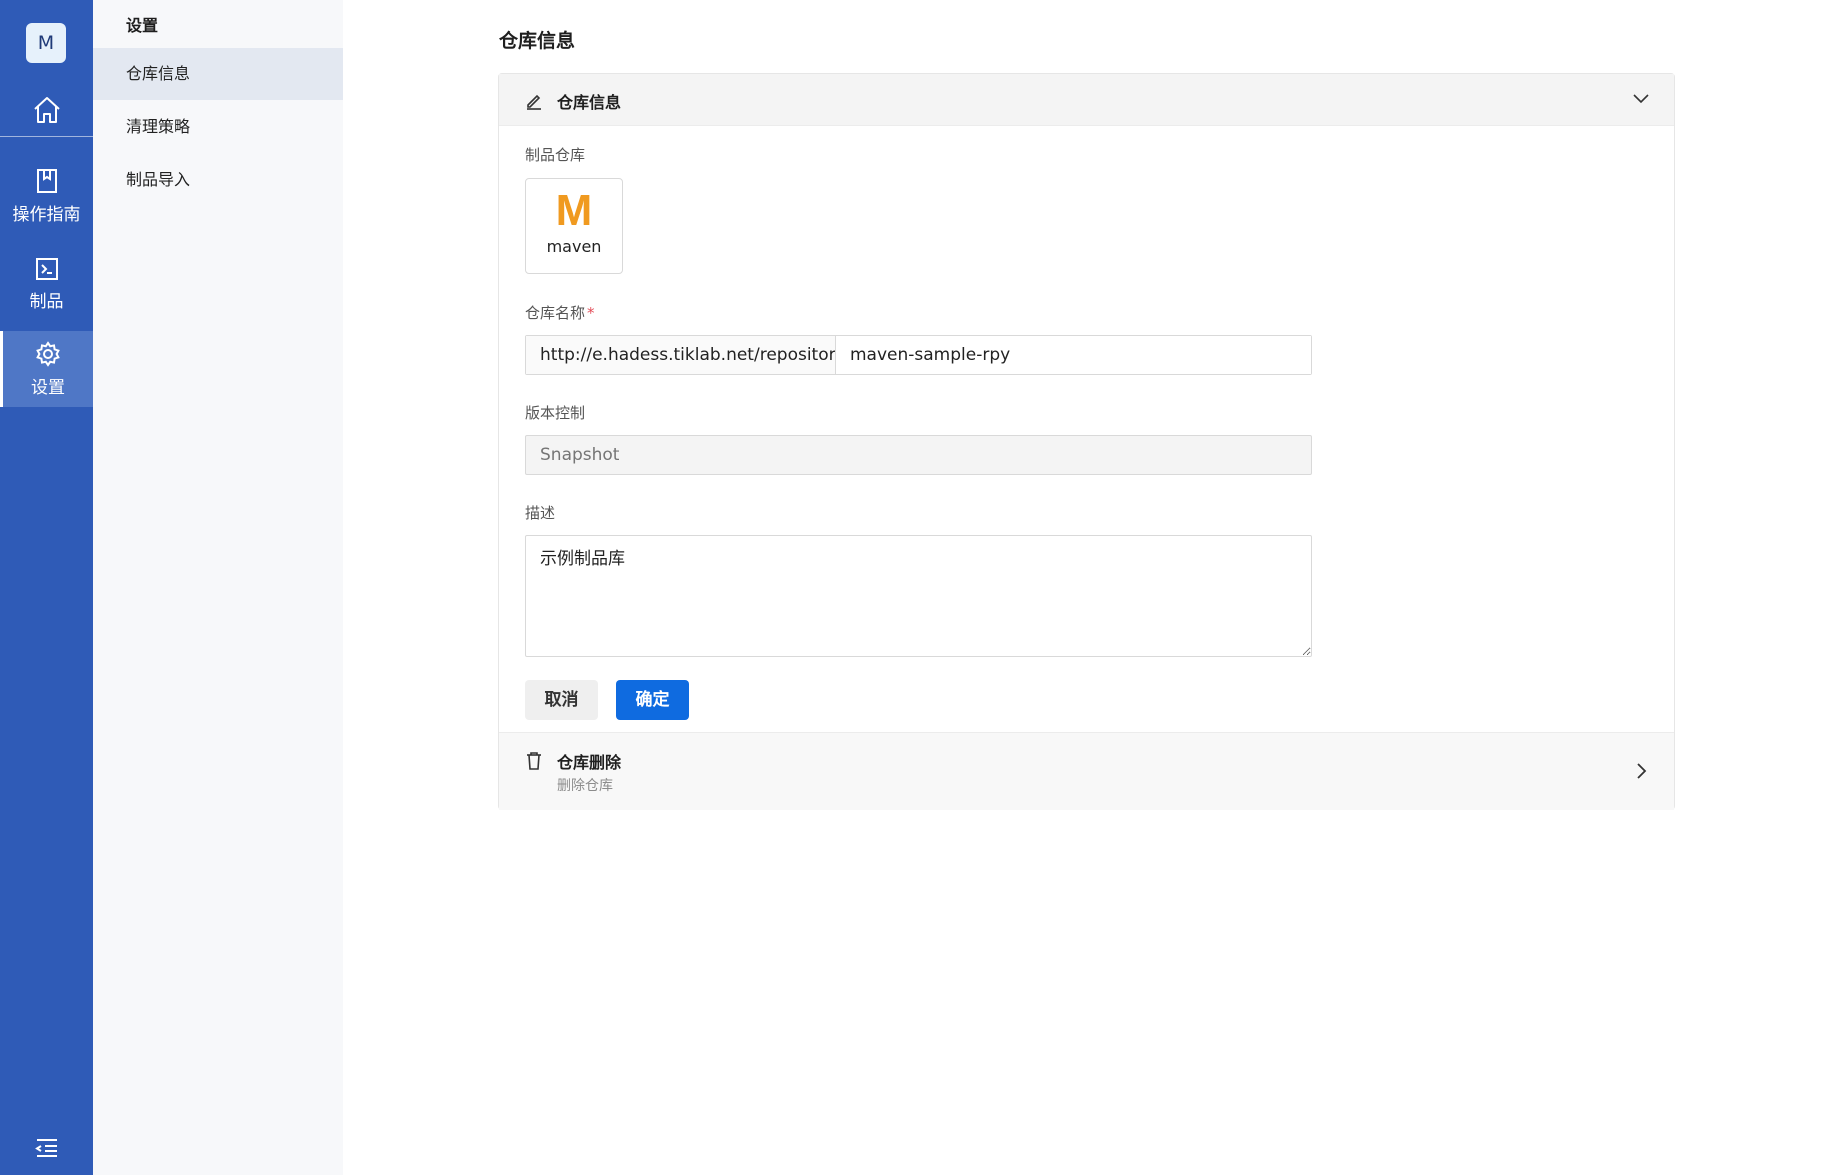  I want to click on home-icon, so click(46, 110).